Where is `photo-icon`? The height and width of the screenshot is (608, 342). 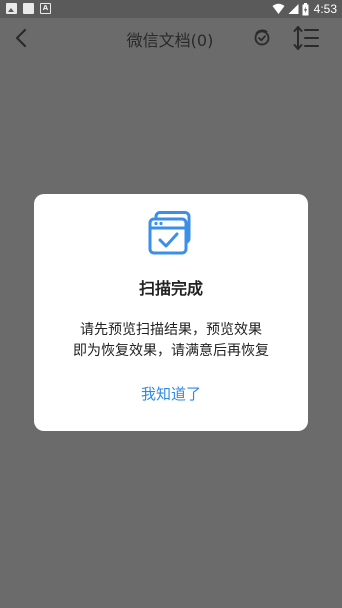 photo-icon is located at coordinates (11, 8).